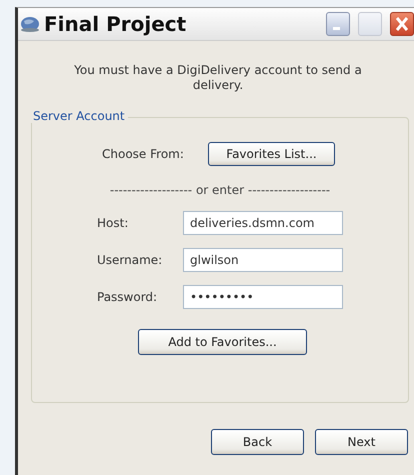 The height and width of the screenshot is (475, 414). I want to click on info-message: You must have a DigiDelivery account to send a delivery., so click(218, 78).